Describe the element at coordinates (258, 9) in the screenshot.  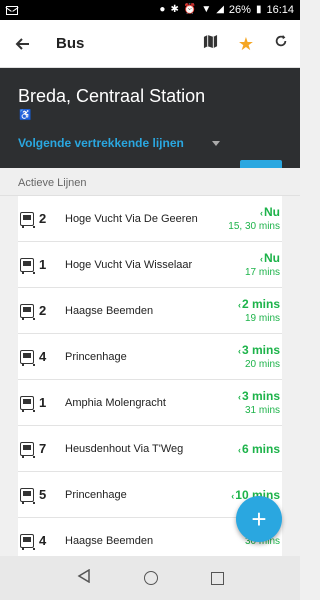
I see `battery-icon: ▮` at that location.